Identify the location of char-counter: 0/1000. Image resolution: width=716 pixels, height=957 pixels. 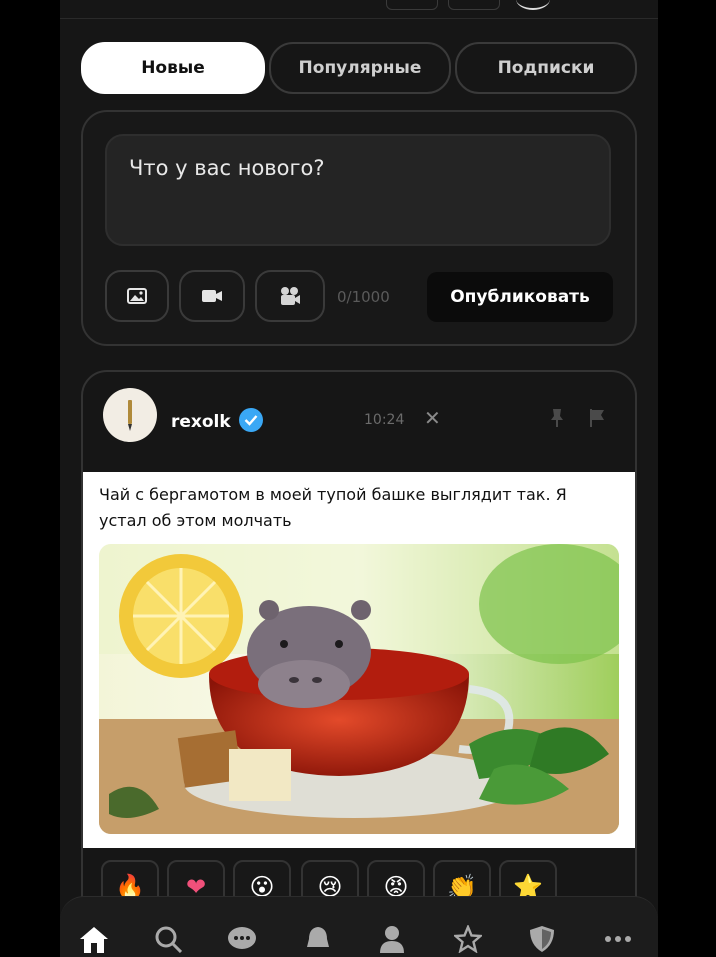
(363, 297).